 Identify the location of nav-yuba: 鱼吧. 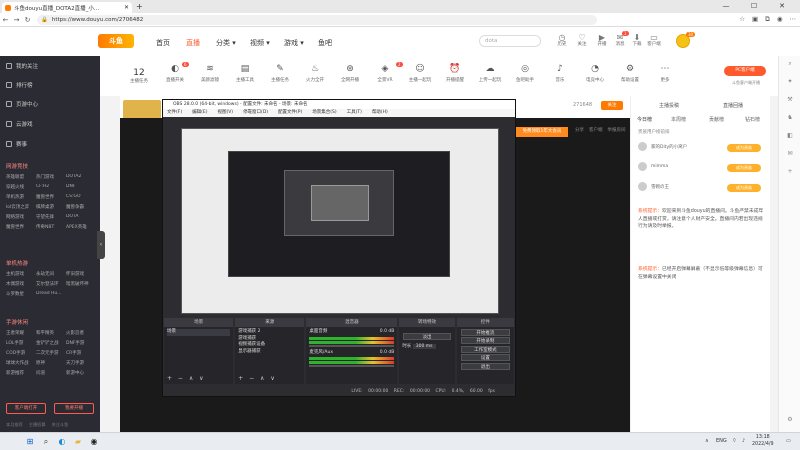
(325, 43).